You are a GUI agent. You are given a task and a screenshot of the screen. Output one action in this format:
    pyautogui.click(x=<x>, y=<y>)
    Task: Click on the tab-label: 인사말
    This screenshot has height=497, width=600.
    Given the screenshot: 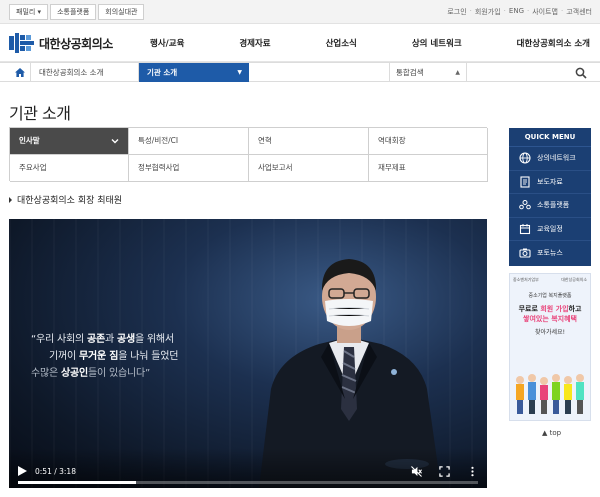 What is the action you would take?
    pyautogui.click(x=29, y=140)
    